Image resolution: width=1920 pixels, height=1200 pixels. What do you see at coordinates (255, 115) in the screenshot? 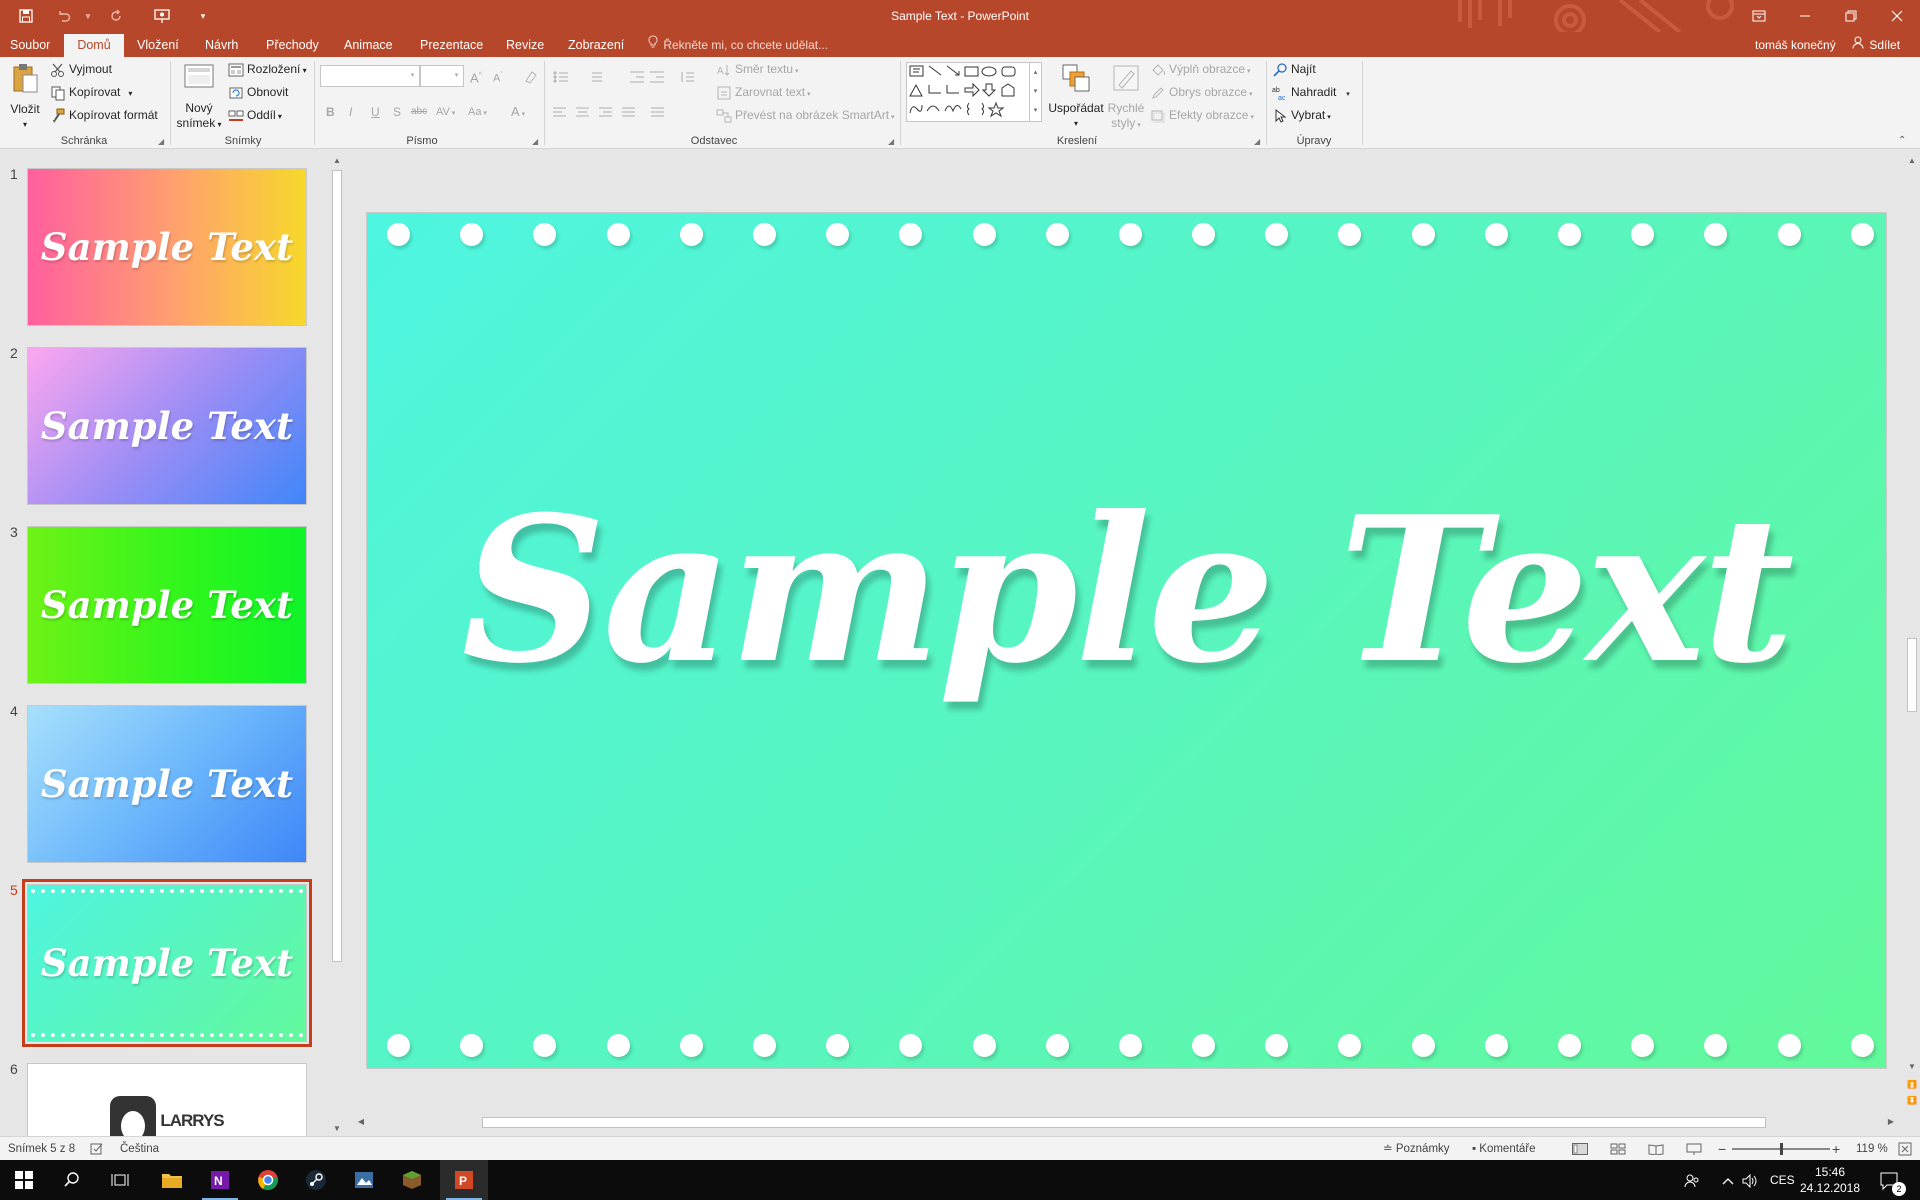
I see `section-button: Oddíl ▾` at bounding box center [255, 115].